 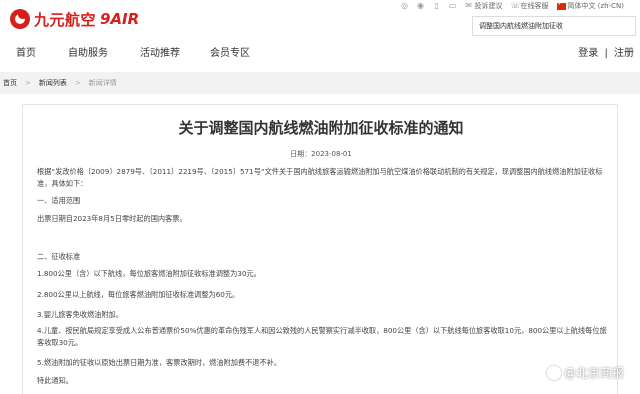 I want to click on article-paragraph: 5.燃油附加的征收以原始出票日期为准，客票改期时，燃油附加费不退不补。, so click(x=159, y=362).